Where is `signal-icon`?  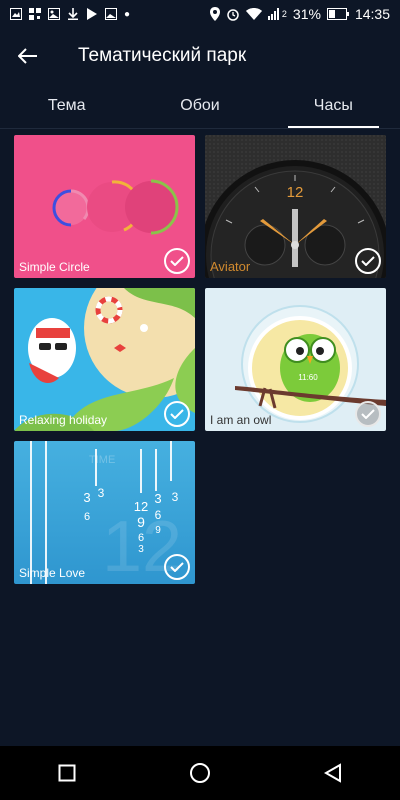
signal-icon is located at coordinates (273, 14).